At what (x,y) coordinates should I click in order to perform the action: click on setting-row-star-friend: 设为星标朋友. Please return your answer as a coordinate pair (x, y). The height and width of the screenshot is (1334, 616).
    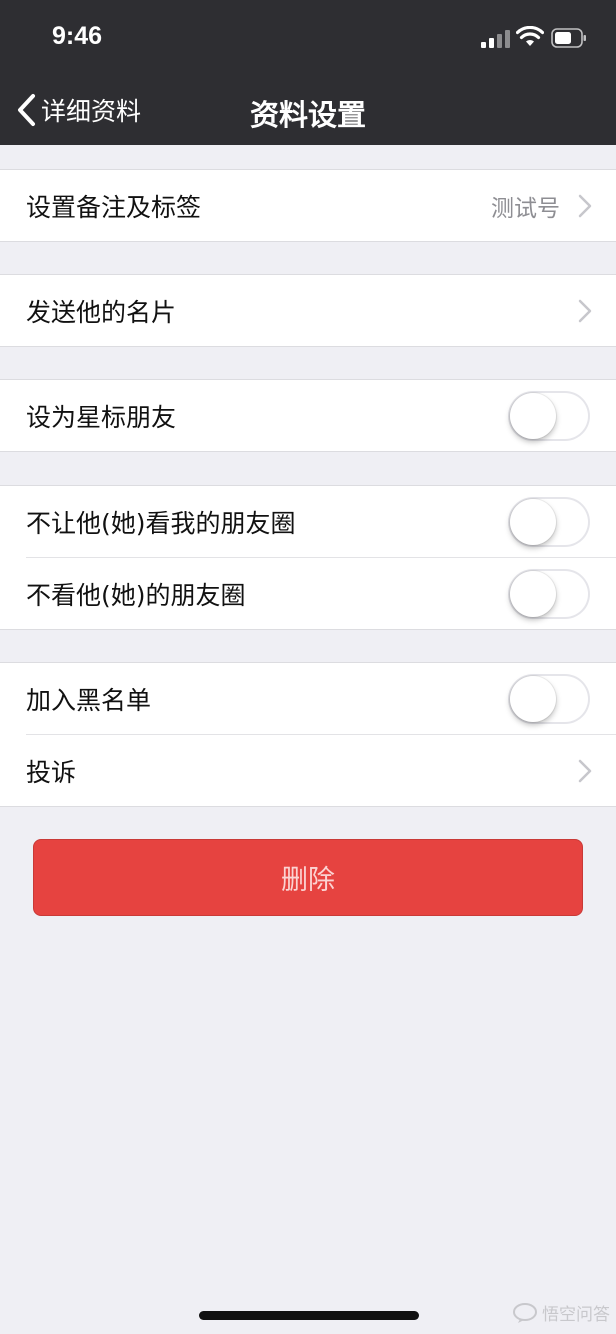
    Looking at the image, I should click on (308, 415).